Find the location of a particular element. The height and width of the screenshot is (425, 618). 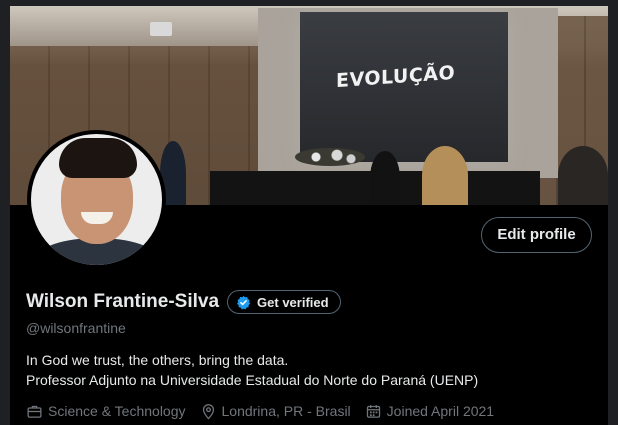

category-label: Science & Technology is located at coordinates (117, 411).